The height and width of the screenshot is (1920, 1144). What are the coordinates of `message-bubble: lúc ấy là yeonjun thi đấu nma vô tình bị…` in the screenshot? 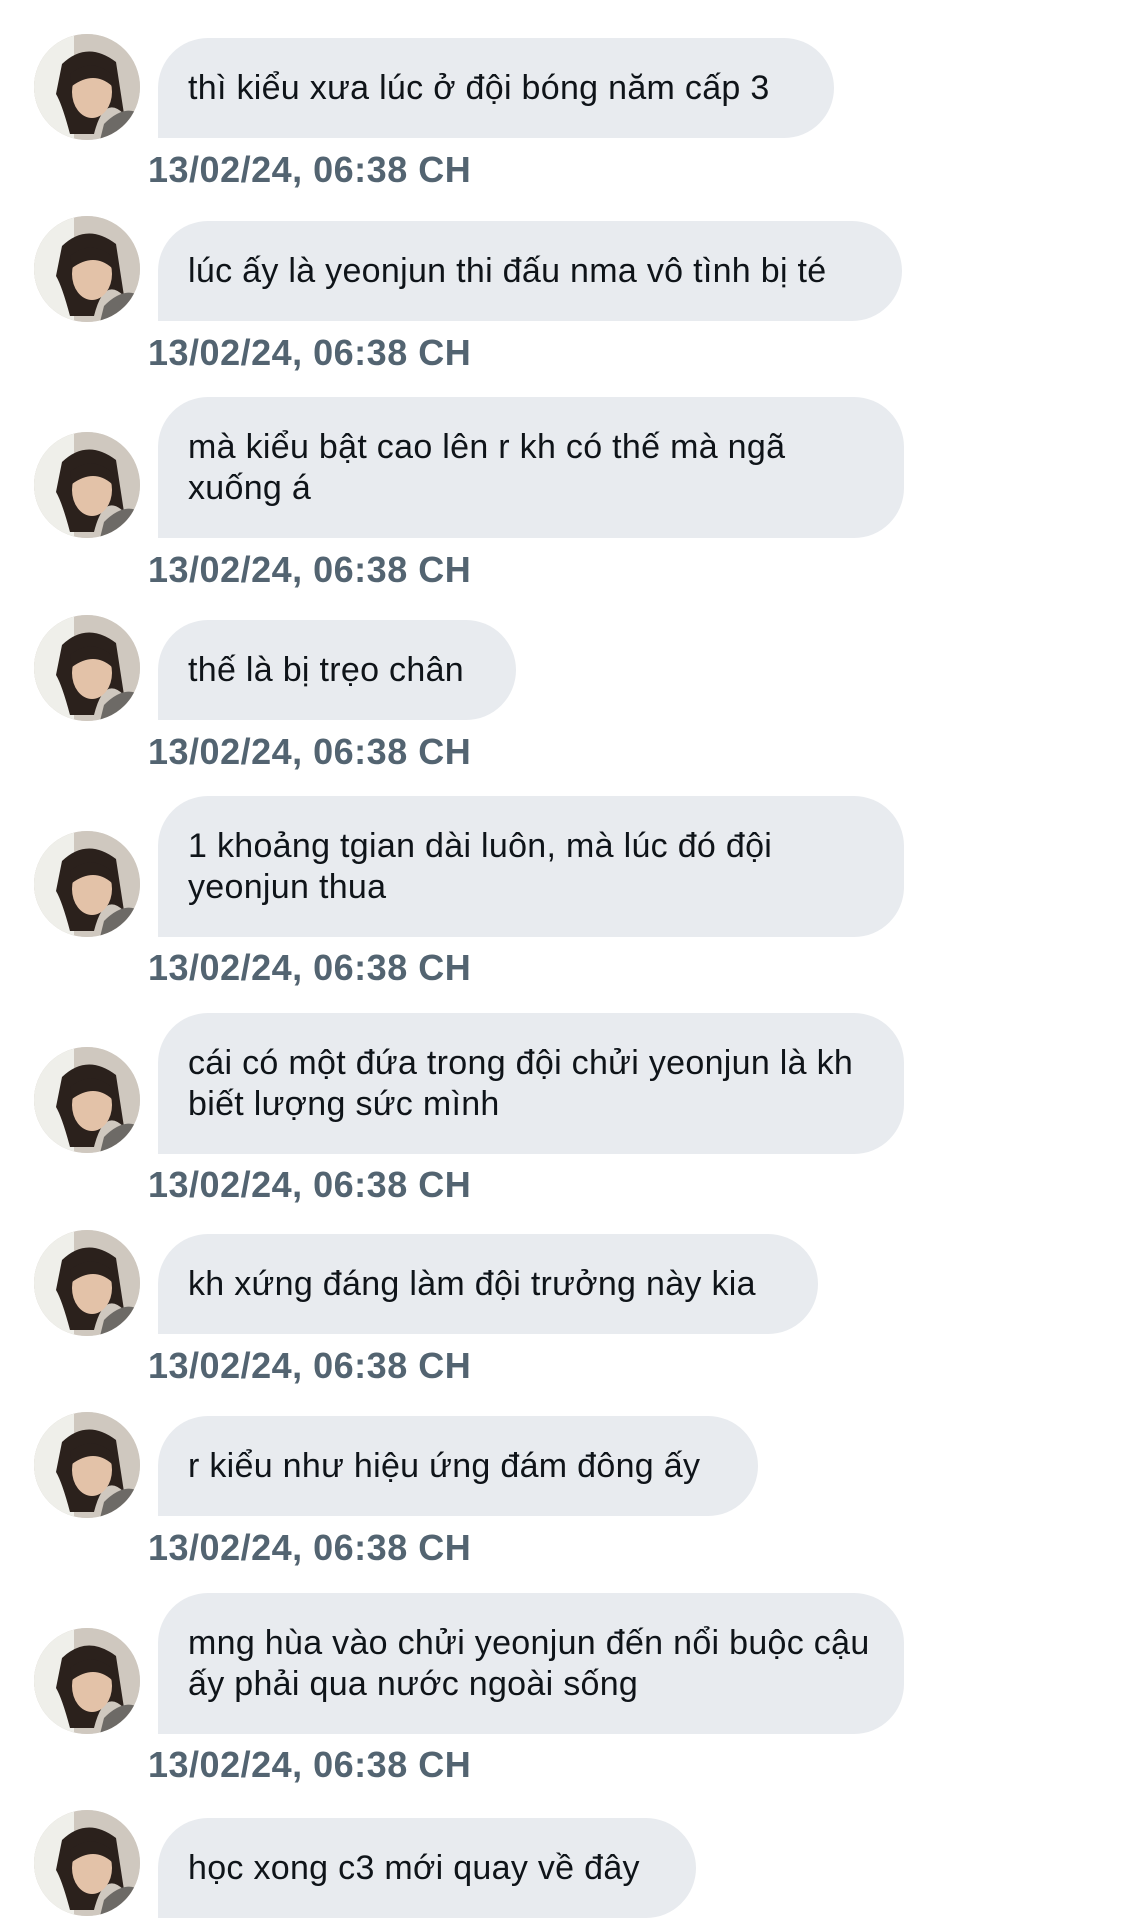 It's located at (530, 271).